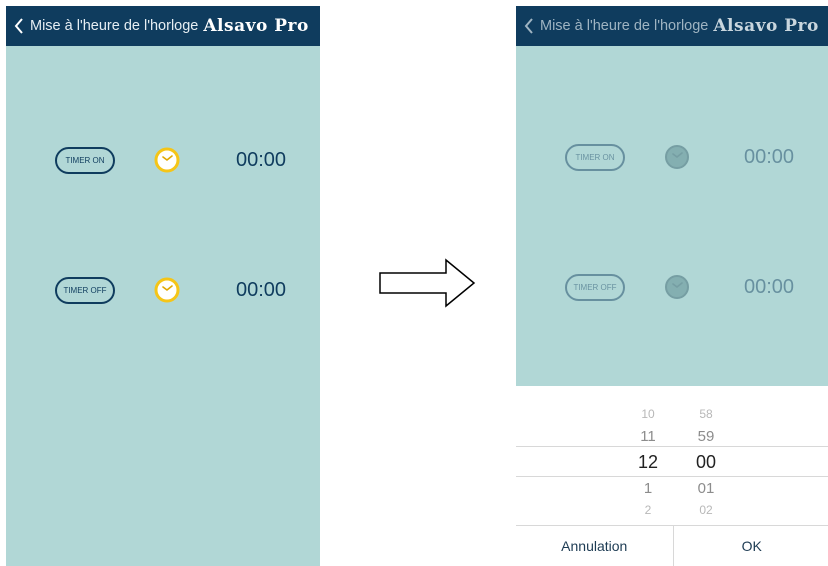 The image size is (828, 566). What do you see at coordinates (706, 510) in the screenshot?
I see `minute-option: 02` at bounding box center [706, 510].